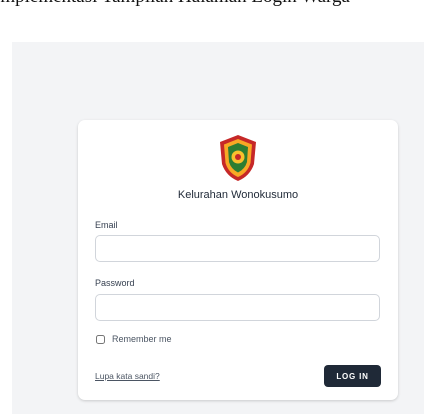 This screenshot has width=435, height=414. What do you see at coordinates (237, 307) in the screenshot?
I see `password-field` at bounding box center [237, 307].